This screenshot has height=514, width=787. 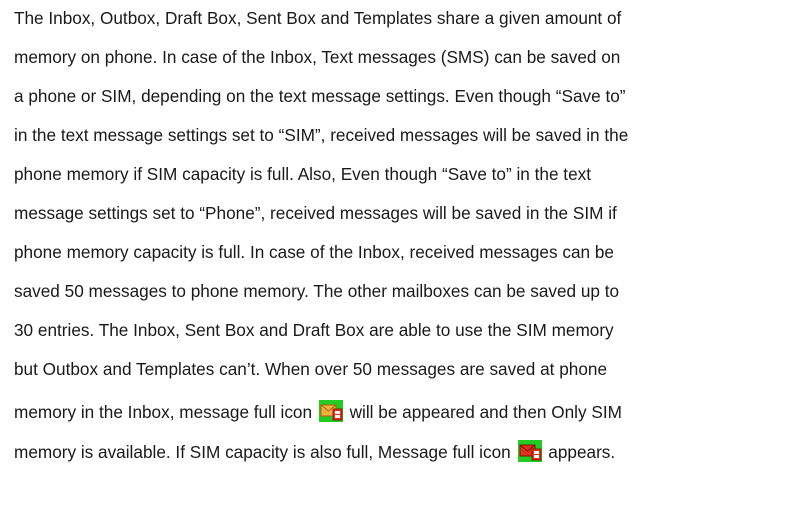 I want to click on text-line-11-before: memory in the Inbox, message full icon, so click(x=163, y=412).